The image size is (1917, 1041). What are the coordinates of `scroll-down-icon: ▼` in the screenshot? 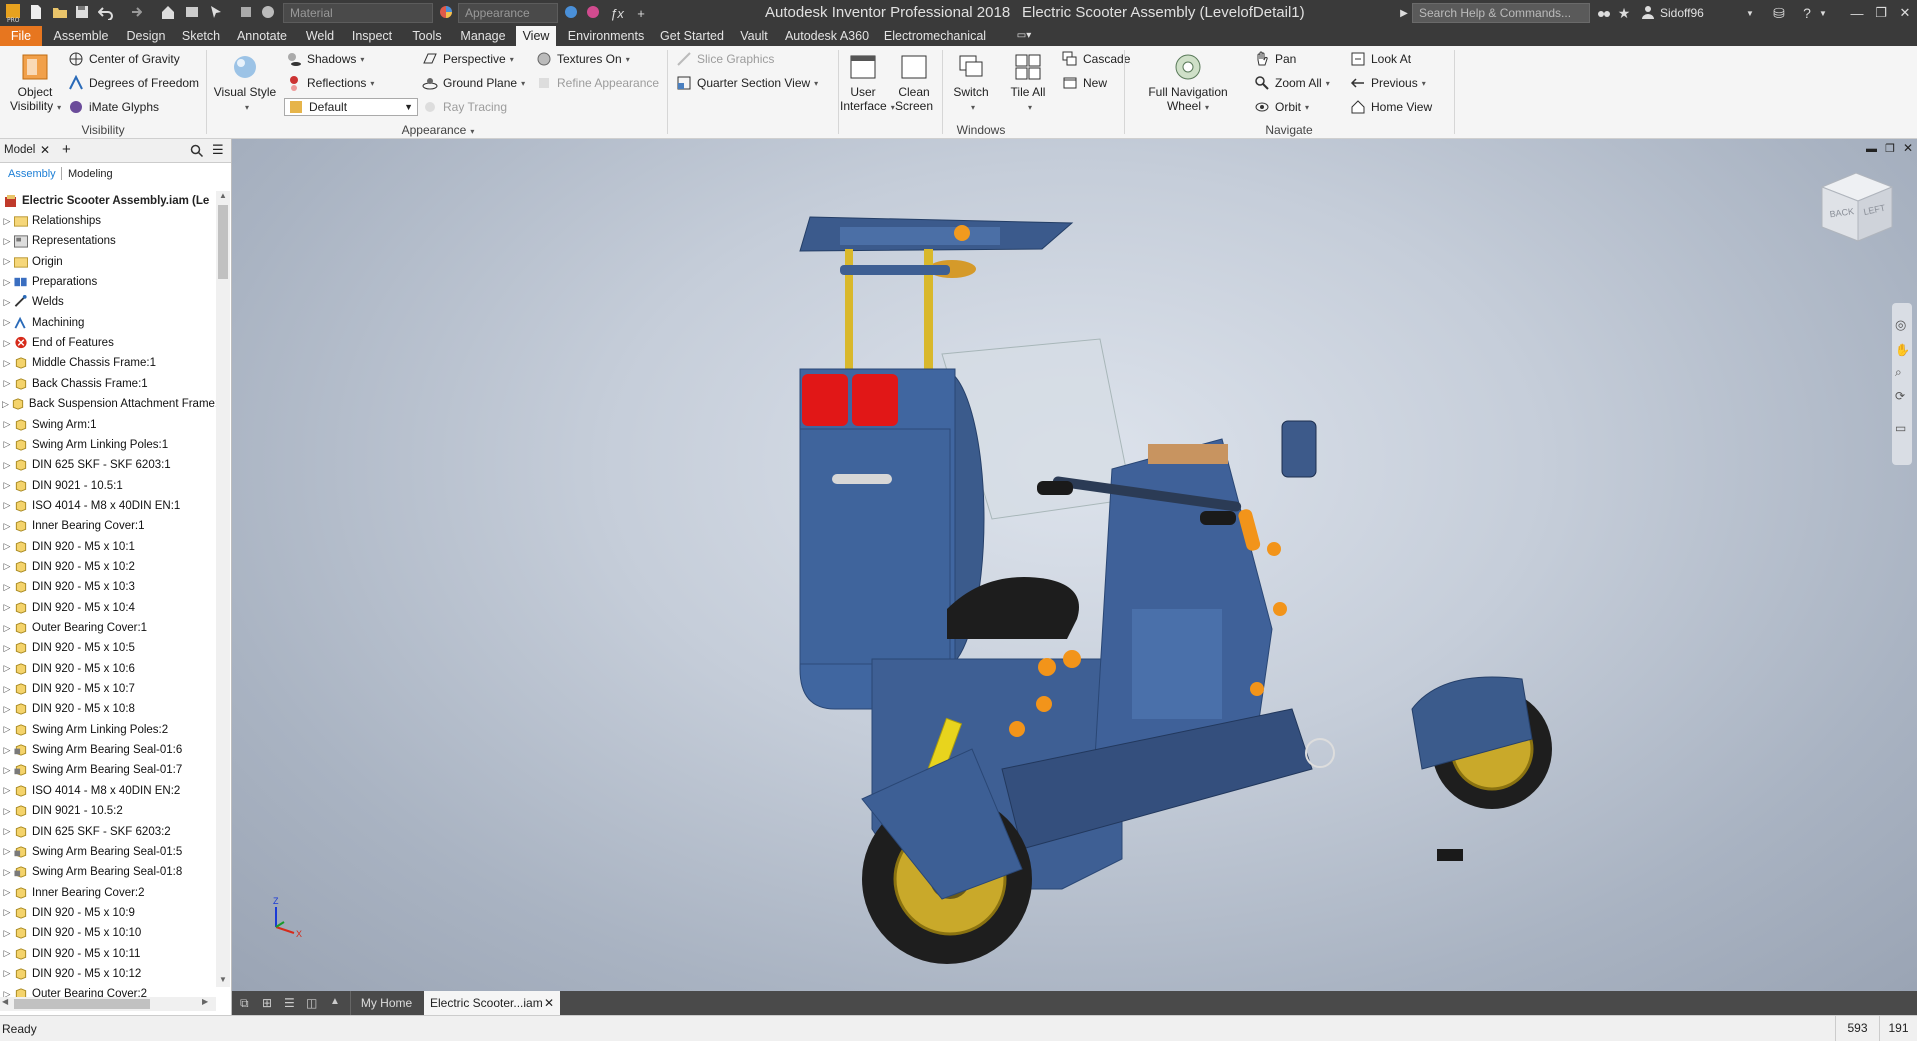 It's located at (223, 981).